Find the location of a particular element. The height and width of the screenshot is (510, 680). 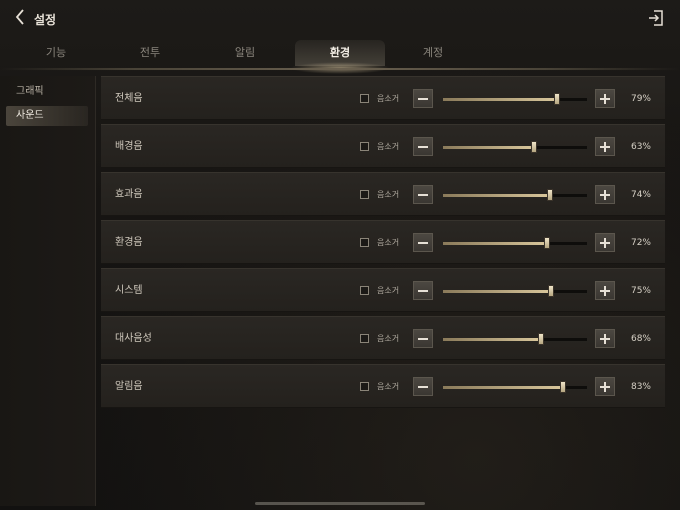

home-indicator is located at coordinates (340, 503).